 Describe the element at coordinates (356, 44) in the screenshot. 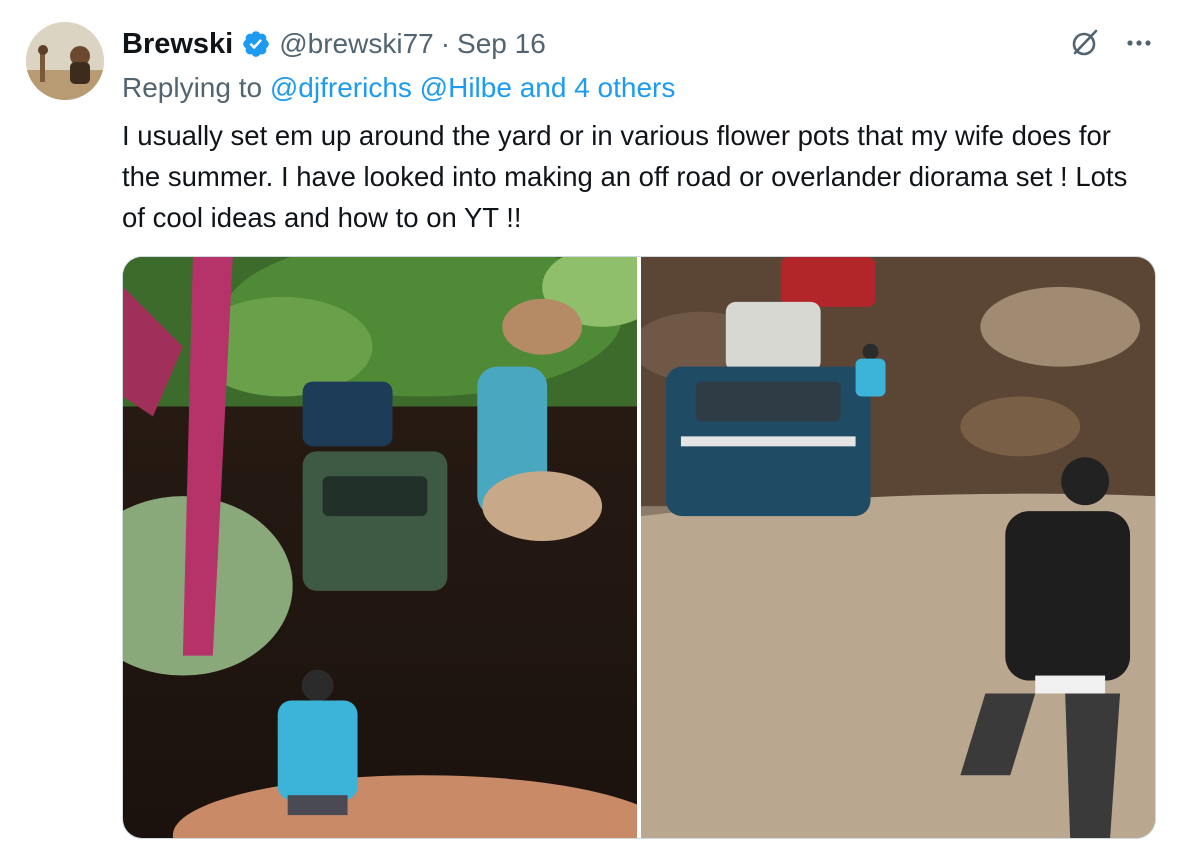

I see `author-handle: @brewski77` at that location.